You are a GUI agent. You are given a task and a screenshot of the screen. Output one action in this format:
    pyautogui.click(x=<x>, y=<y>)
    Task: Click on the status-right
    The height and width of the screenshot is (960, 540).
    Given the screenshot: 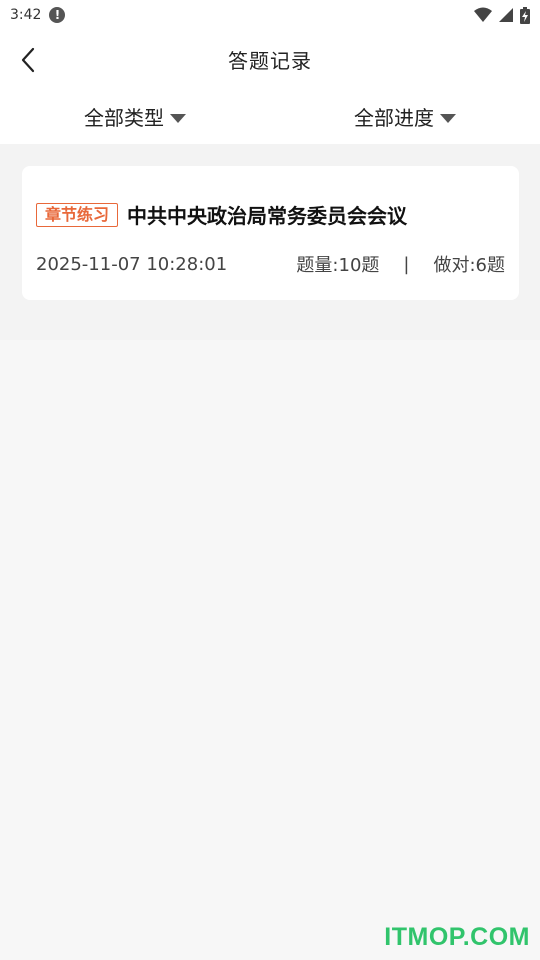 What is the action you would take?
    pyautogui.click(x=502, y=15)
    